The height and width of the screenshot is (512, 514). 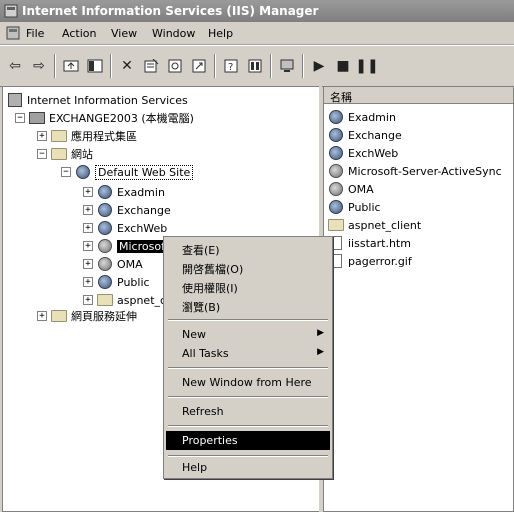 I want to click on console-icon, so click(x=255, y=66).